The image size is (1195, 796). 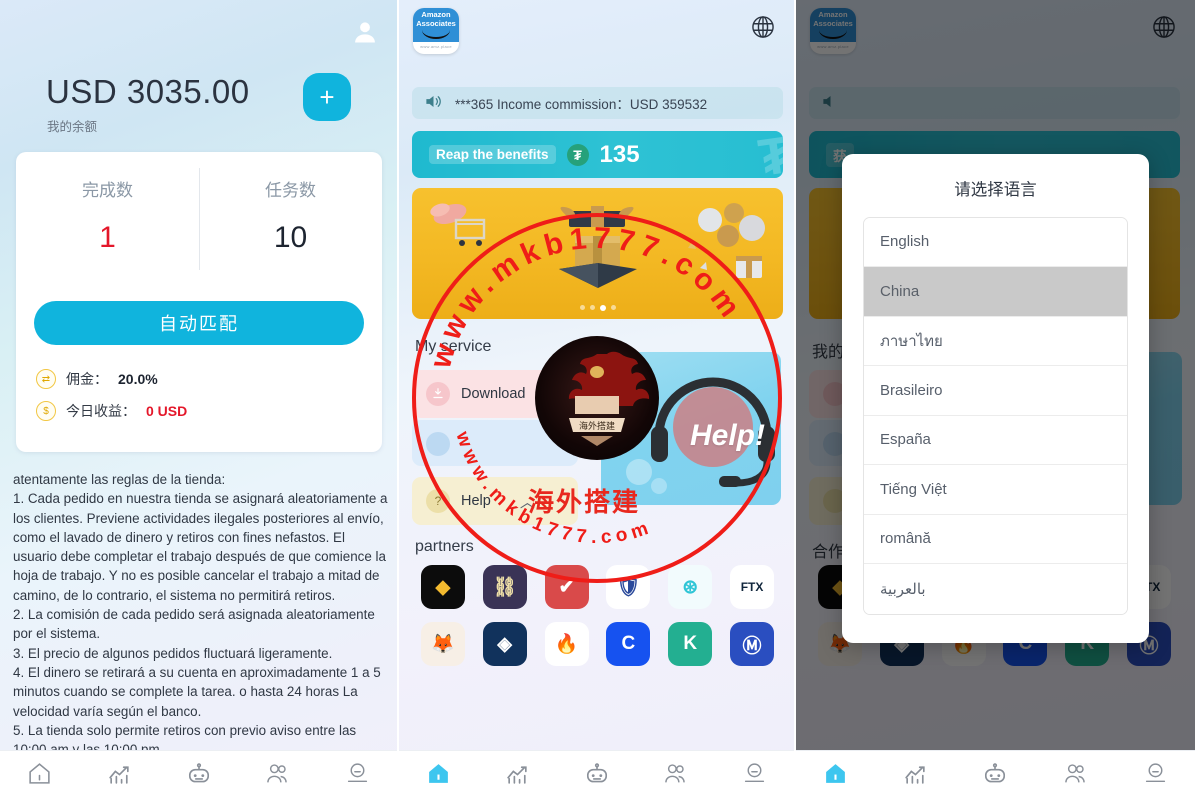 I want to click on language-option-romana: română, so click(x=995, y=539).